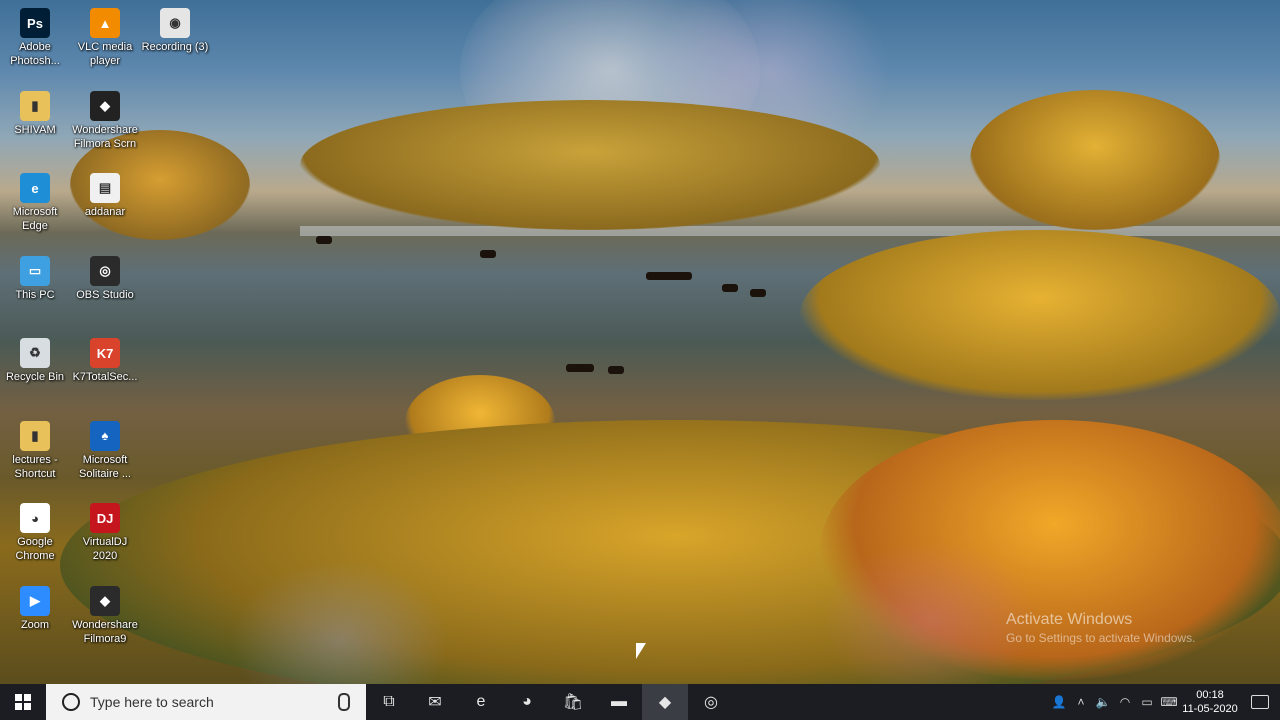 This screenshot has width=1280, height=720. I want to click on chevron-up-icon: ˄, so click(1081, 702).